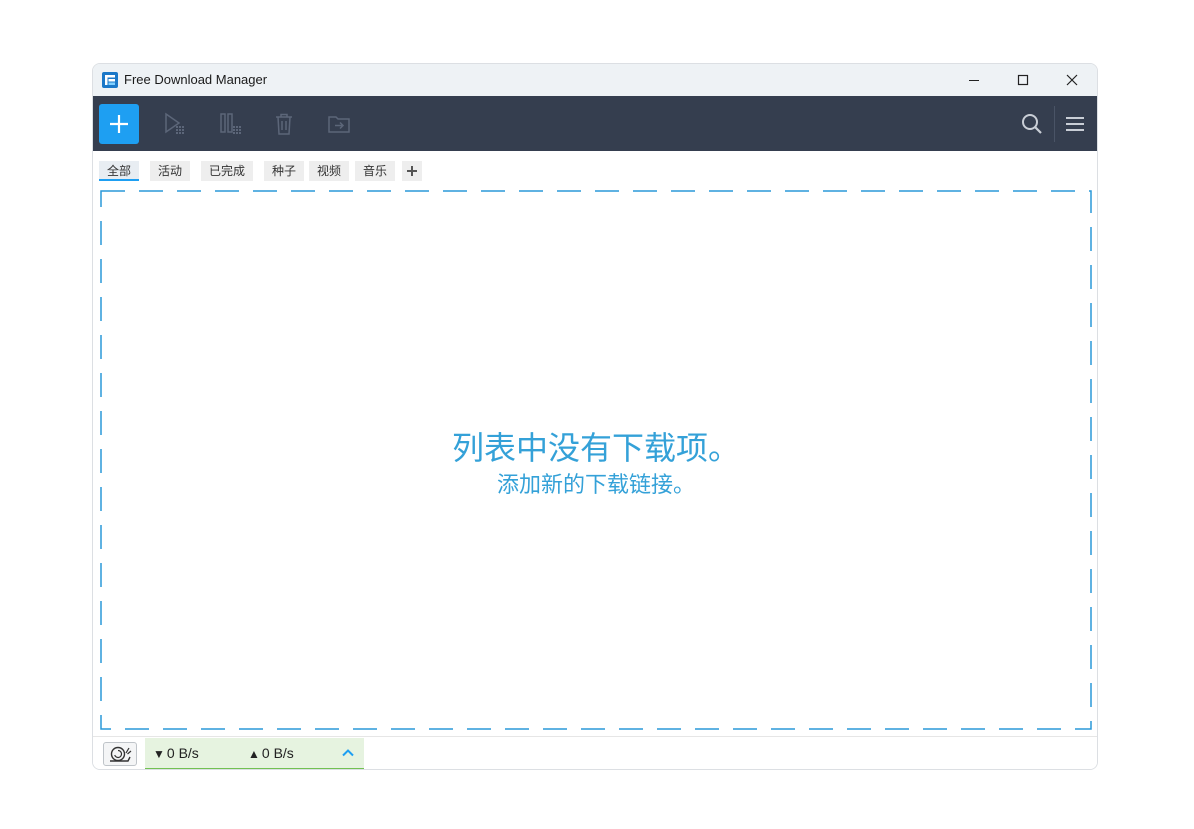 This screenshot has width=1194, height=829. I want to click on snail-mode-button, so click(120, 754).